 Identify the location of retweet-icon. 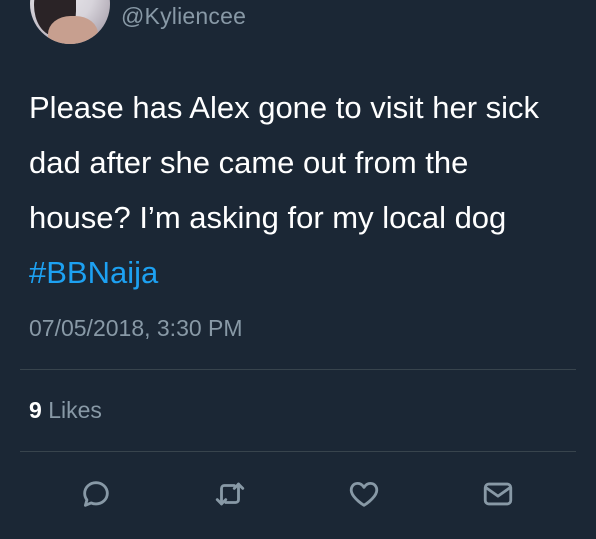
(230, 494).